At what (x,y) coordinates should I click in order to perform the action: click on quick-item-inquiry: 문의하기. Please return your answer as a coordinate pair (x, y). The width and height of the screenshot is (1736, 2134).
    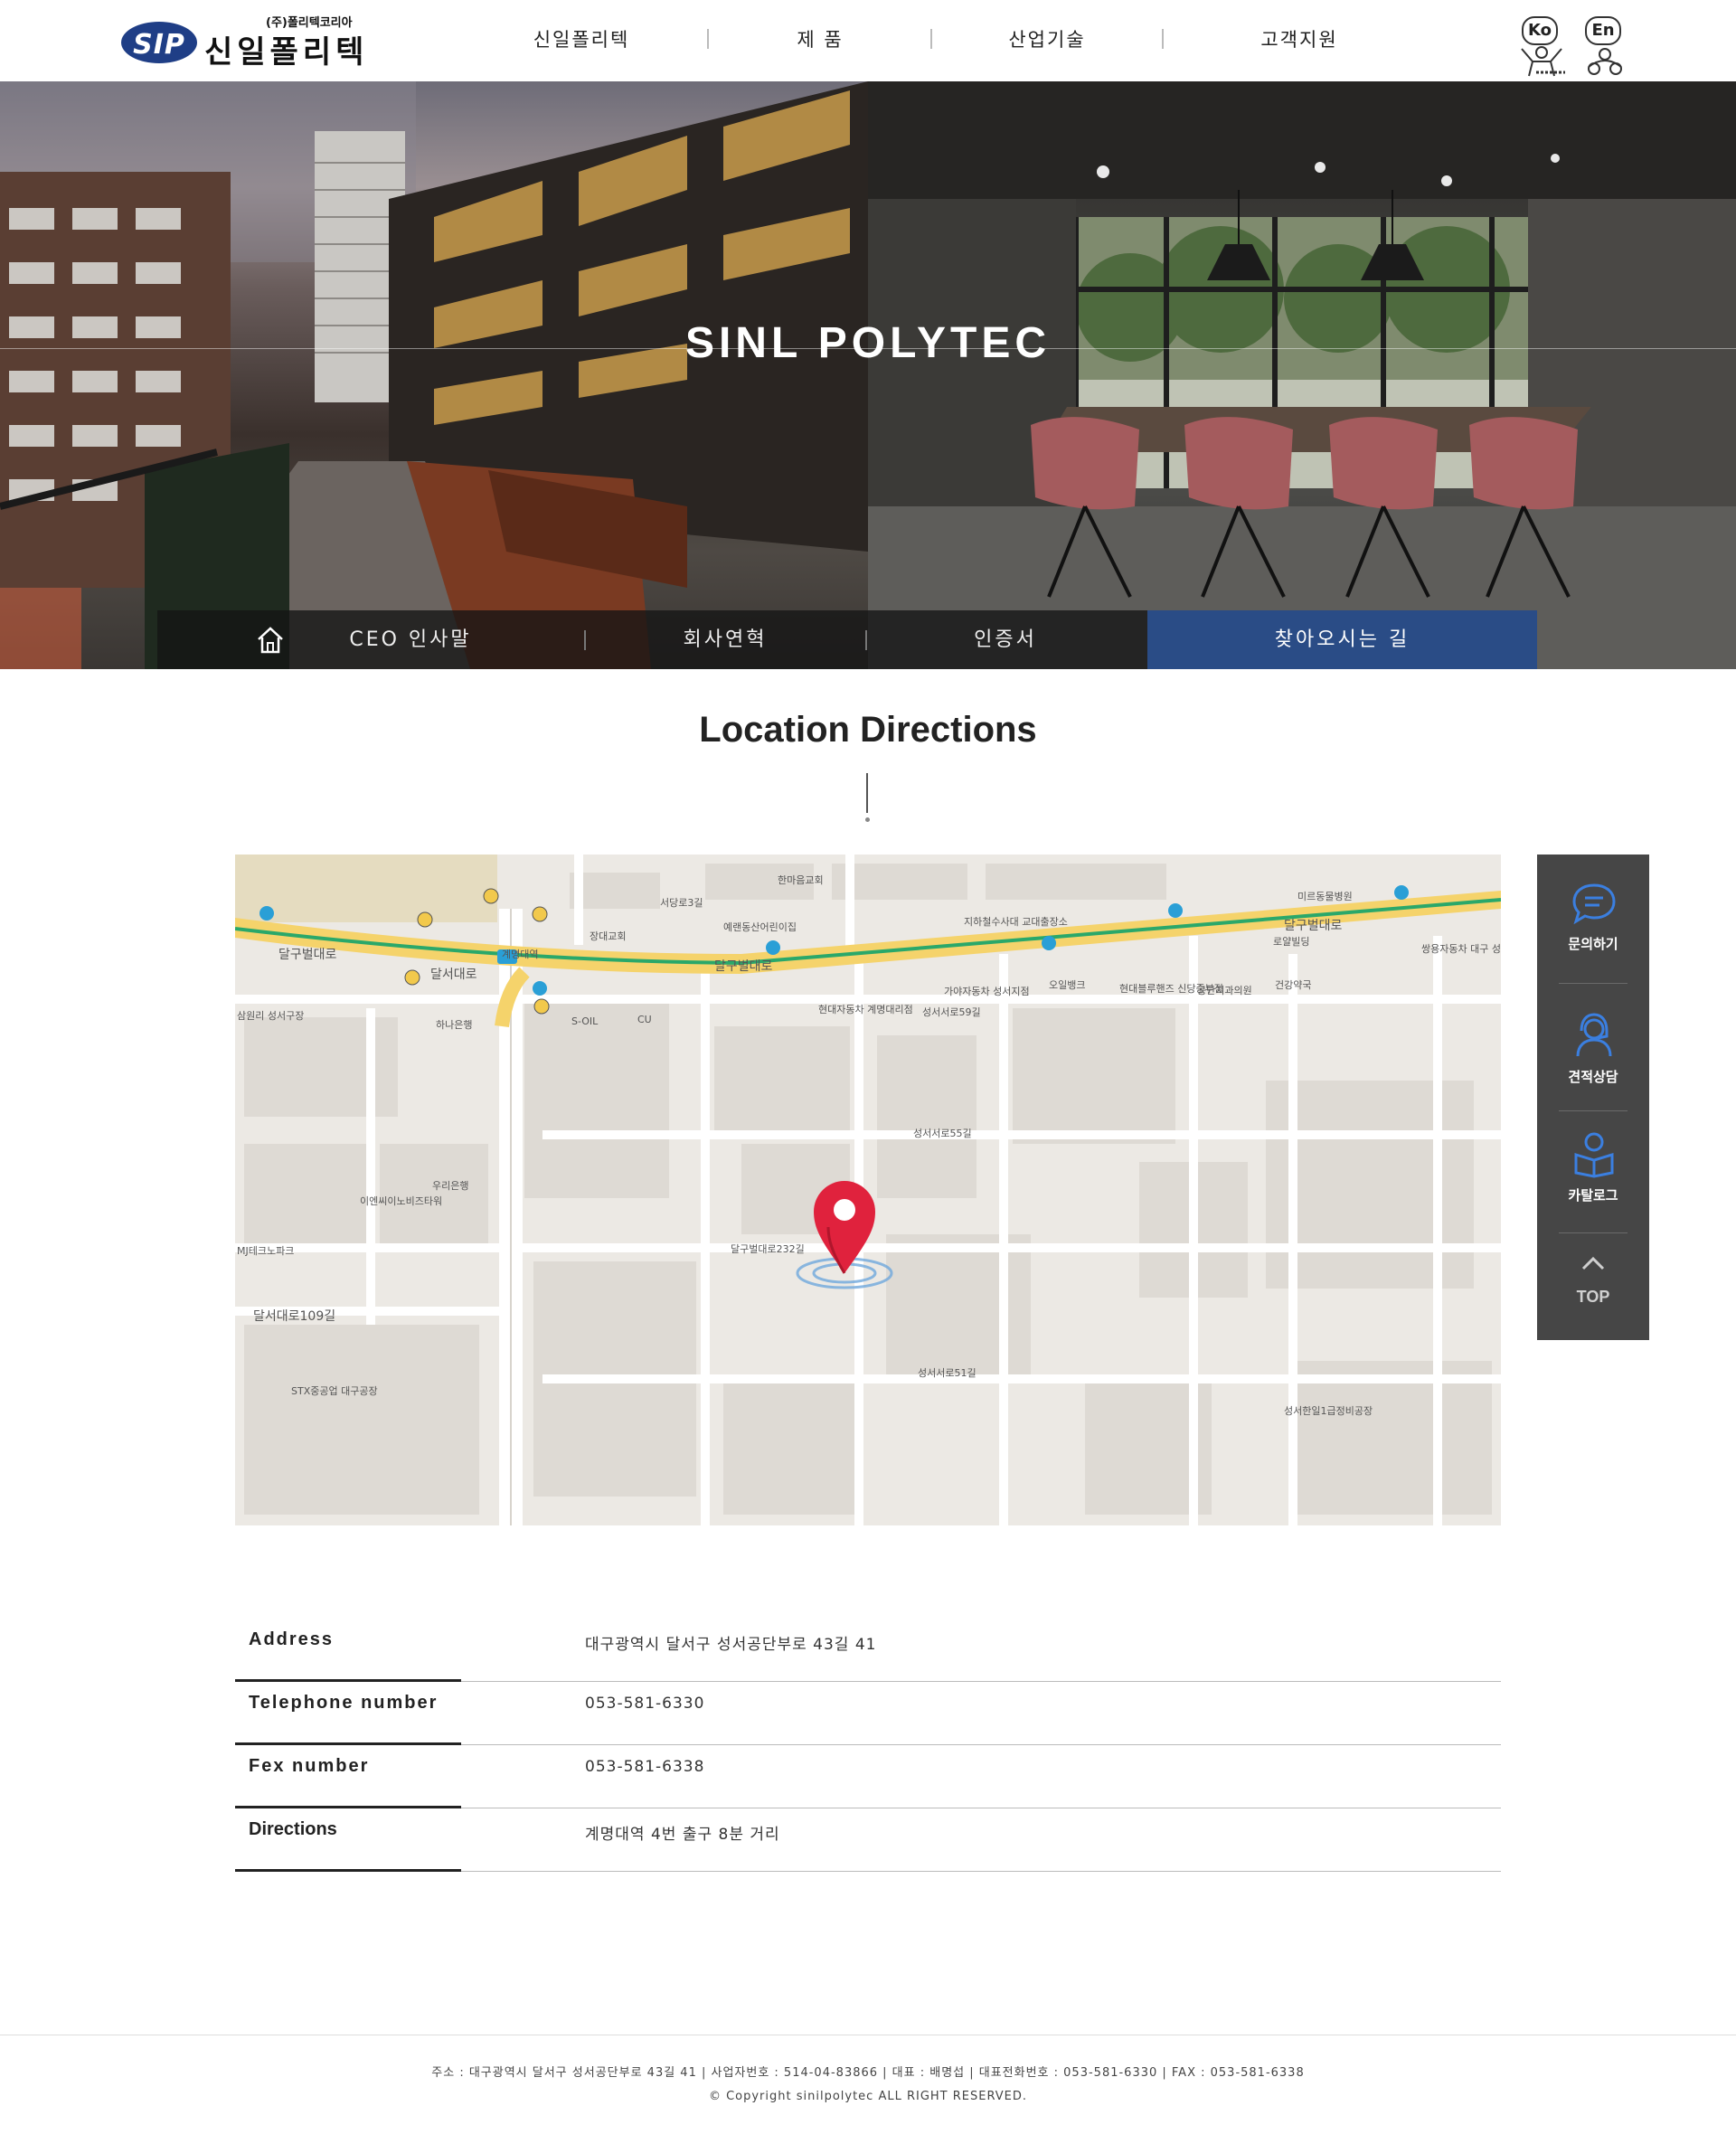
    Looking at the image, I should click on (1593, 919).